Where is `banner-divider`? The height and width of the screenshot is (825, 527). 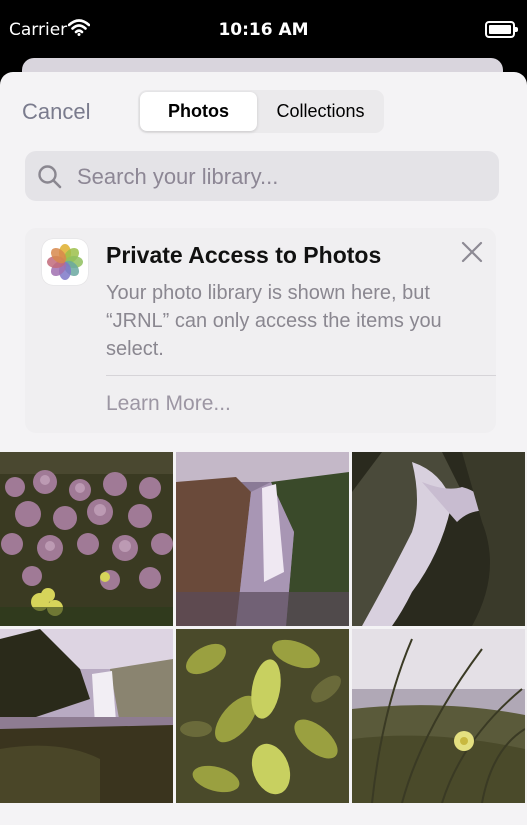 banner-divider is located at coordinates (301, 375).